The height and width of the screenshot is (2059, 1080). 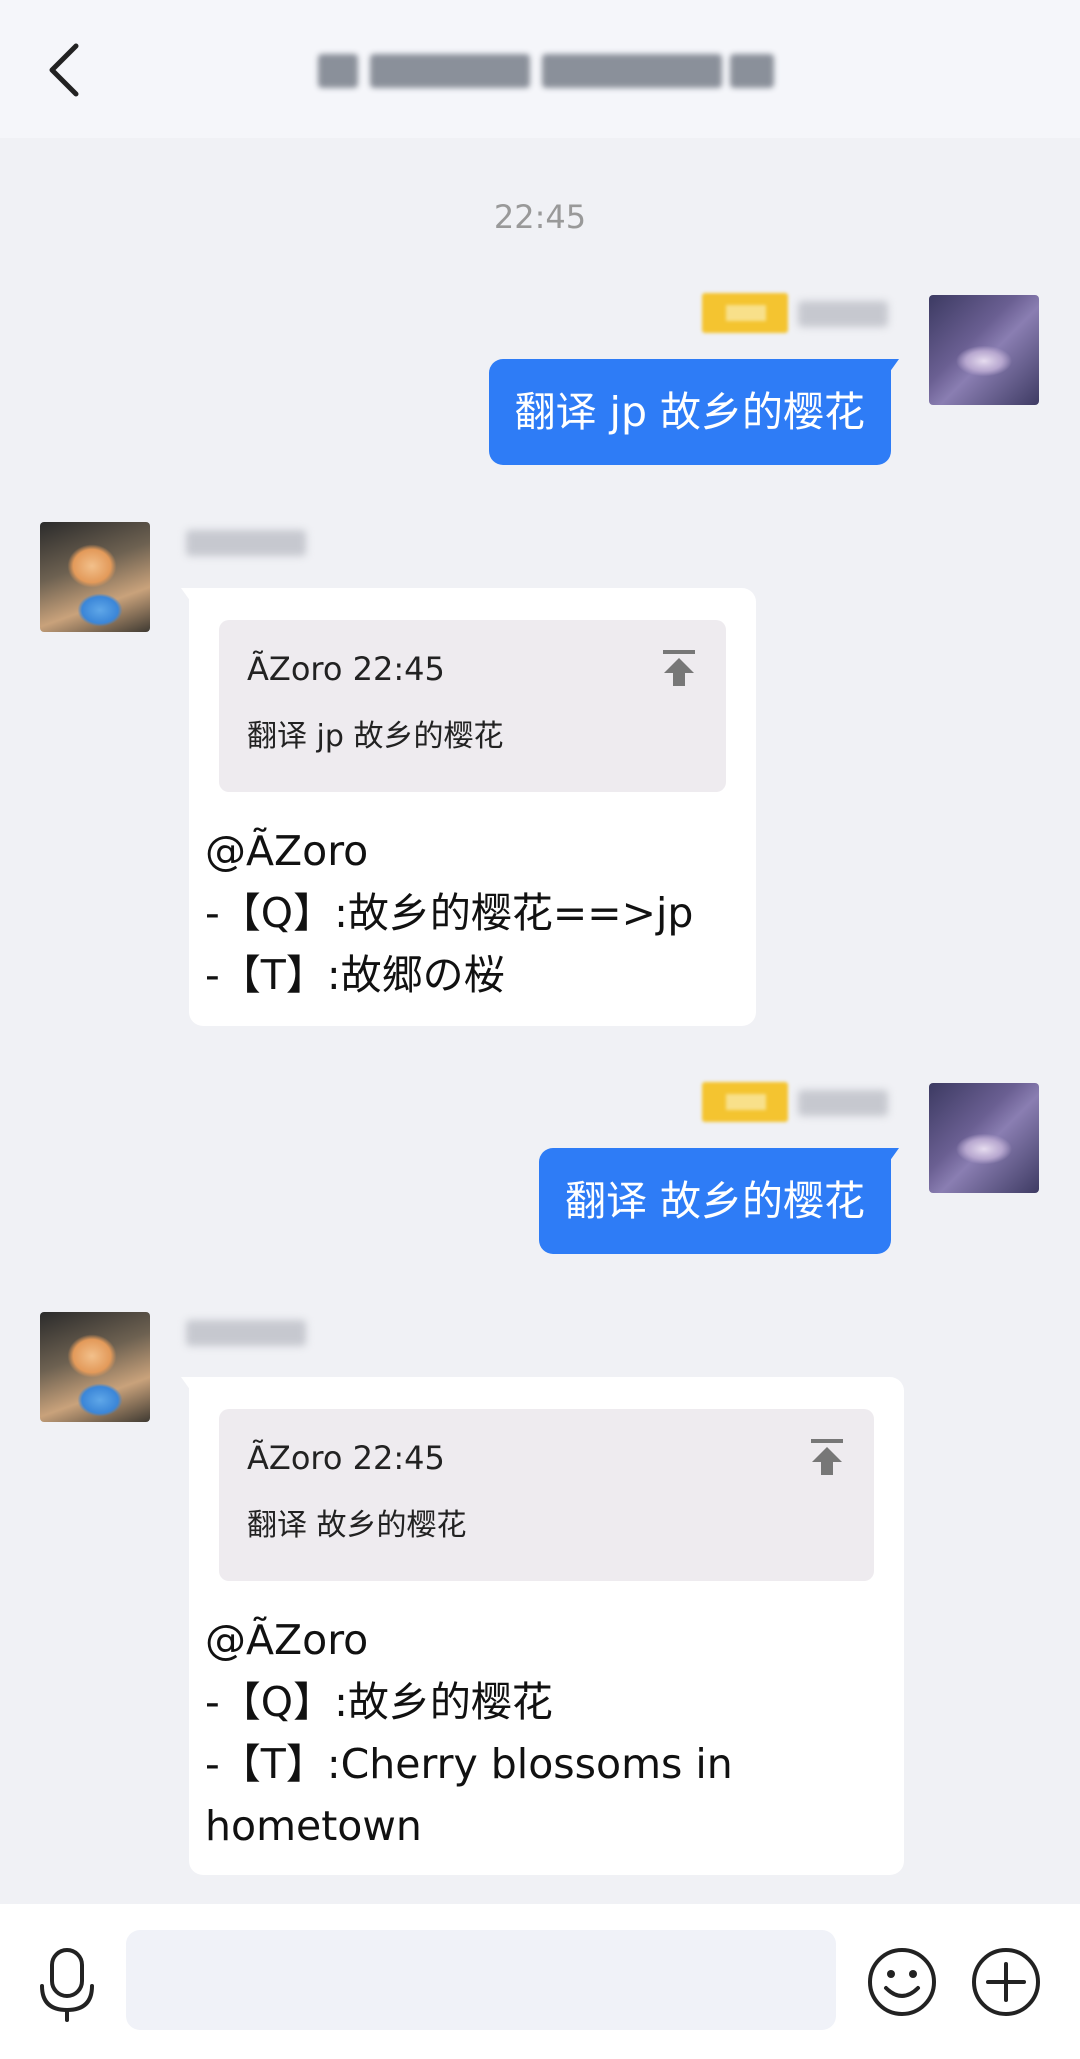 I want to click on smiley-icon, so click(x=902, y=1982).